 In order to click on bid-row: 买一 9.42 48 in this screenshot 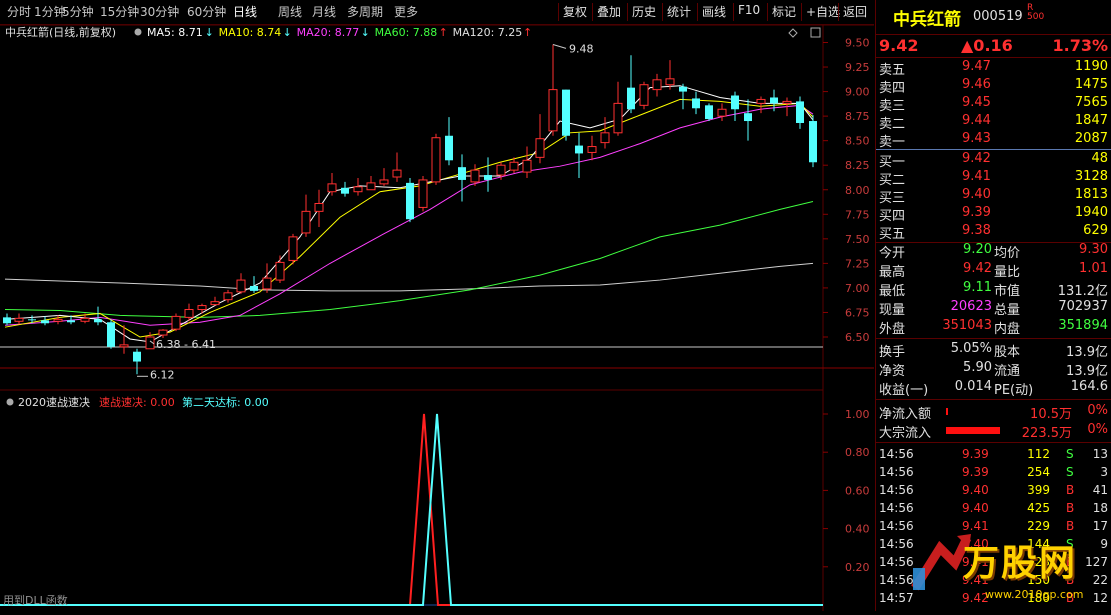, I will do `click(993, 160)`.